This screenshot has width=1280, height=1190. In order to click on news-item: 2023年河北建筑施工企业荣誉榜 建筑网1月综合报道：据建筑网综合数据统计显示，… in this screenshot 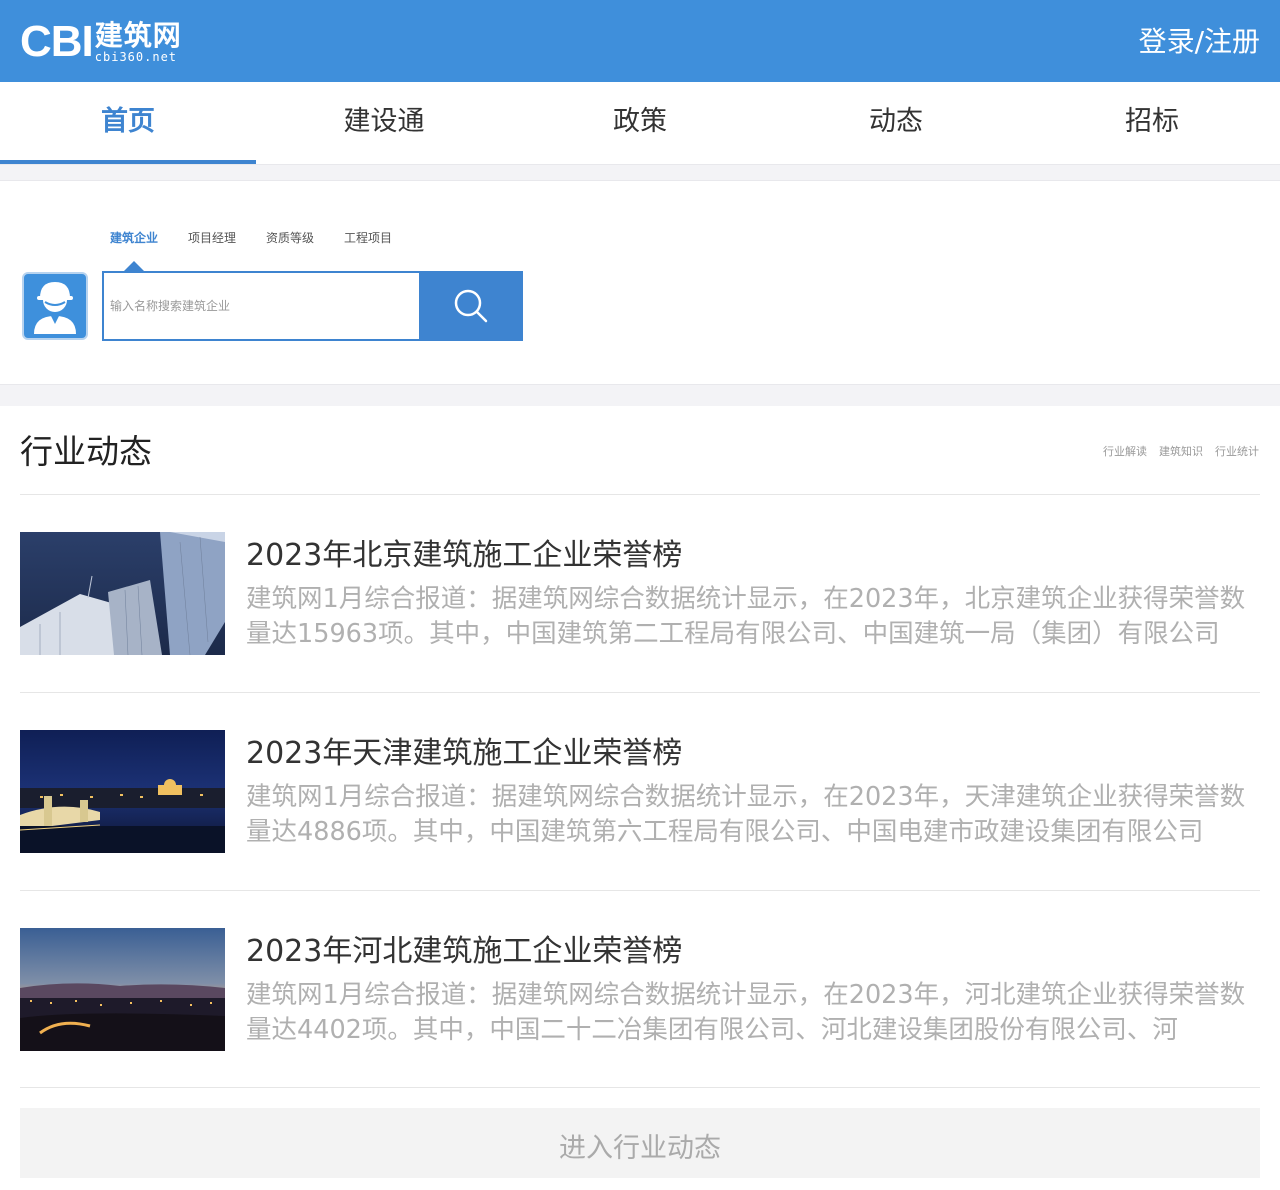, I will do `click(640, 990)`.